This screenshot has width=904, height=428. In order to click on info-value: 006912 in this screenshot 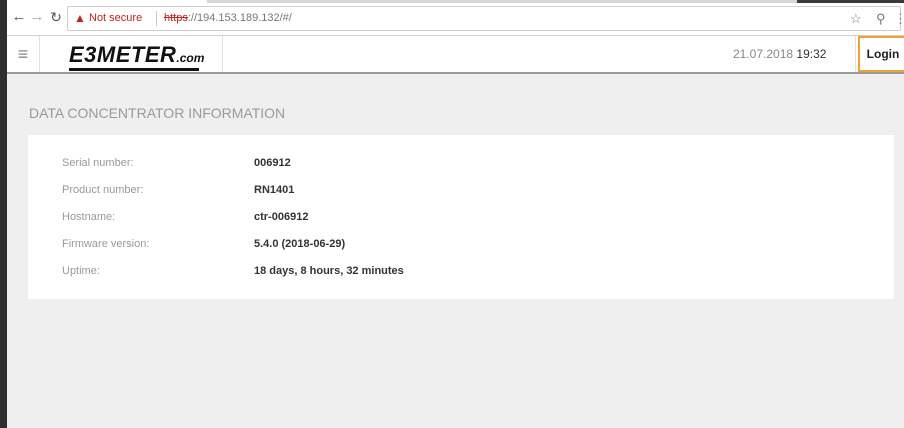, I will do `click(272, 163)`.